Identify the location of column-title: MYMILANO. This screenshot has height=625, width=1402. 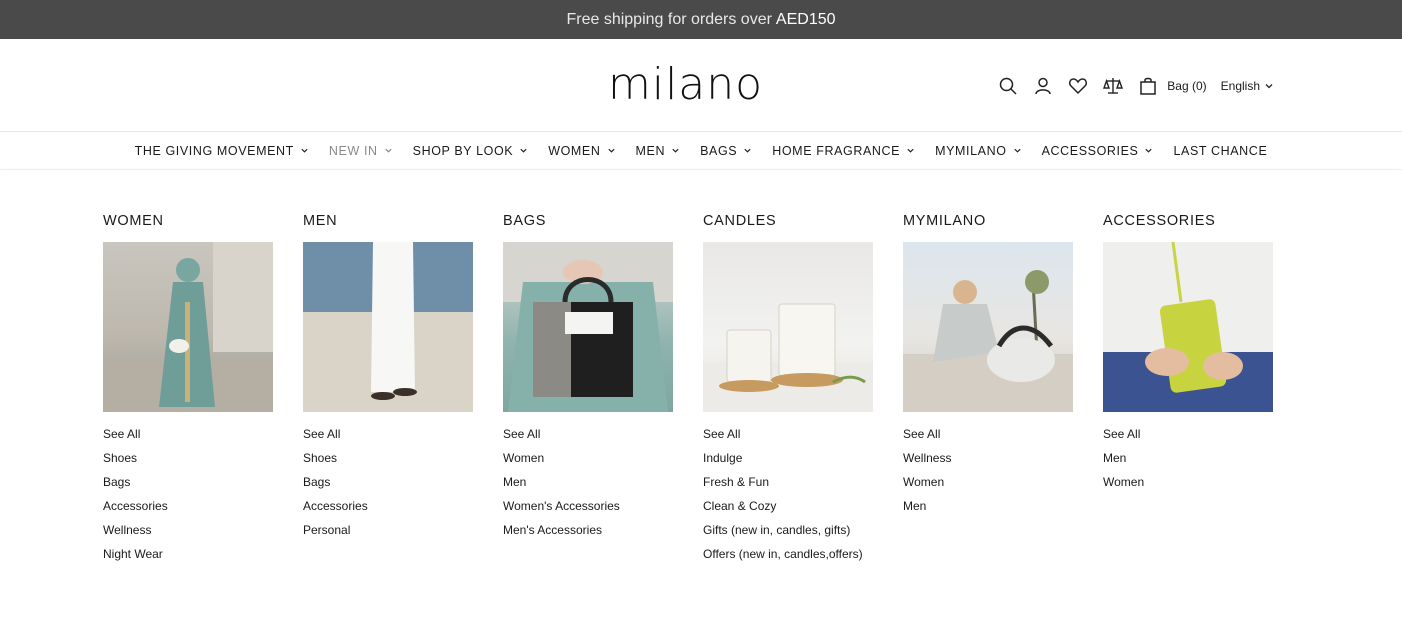
(988, 221).